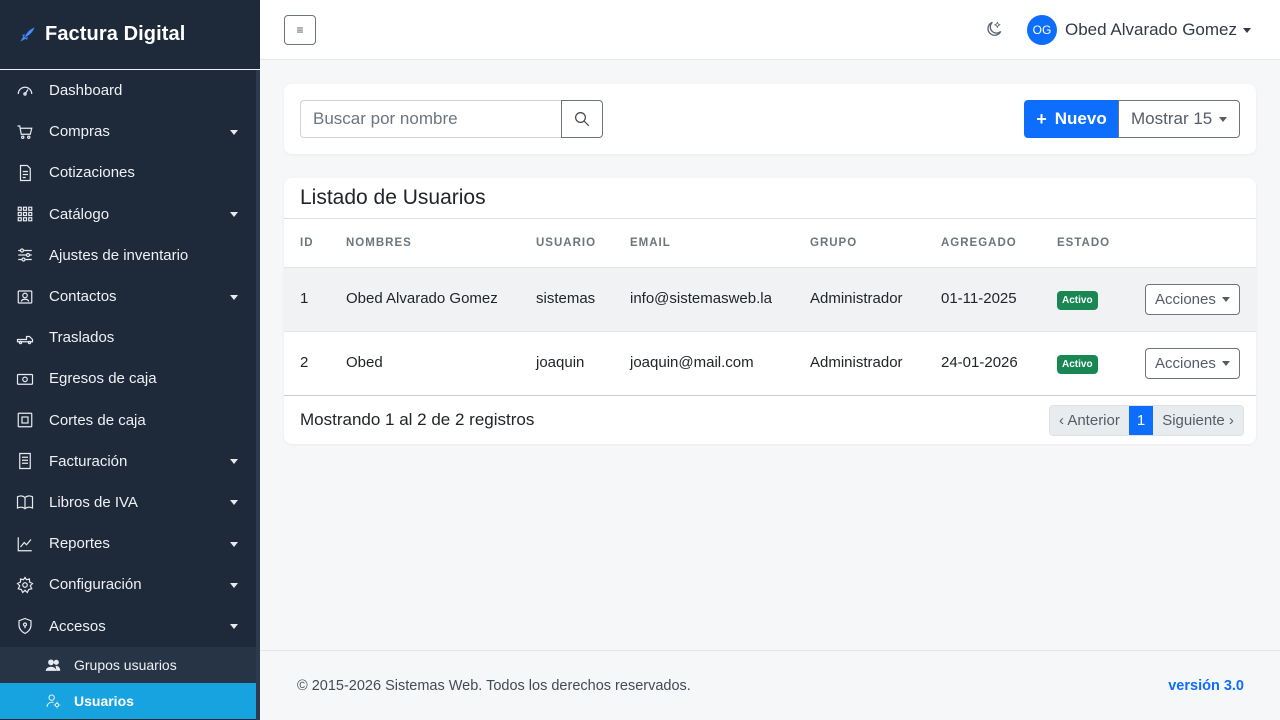 This screenshot has height=720, width=1280. Describe the element at coordinates (25, 297) in the screenshot. I see `contact-icon` at that location.